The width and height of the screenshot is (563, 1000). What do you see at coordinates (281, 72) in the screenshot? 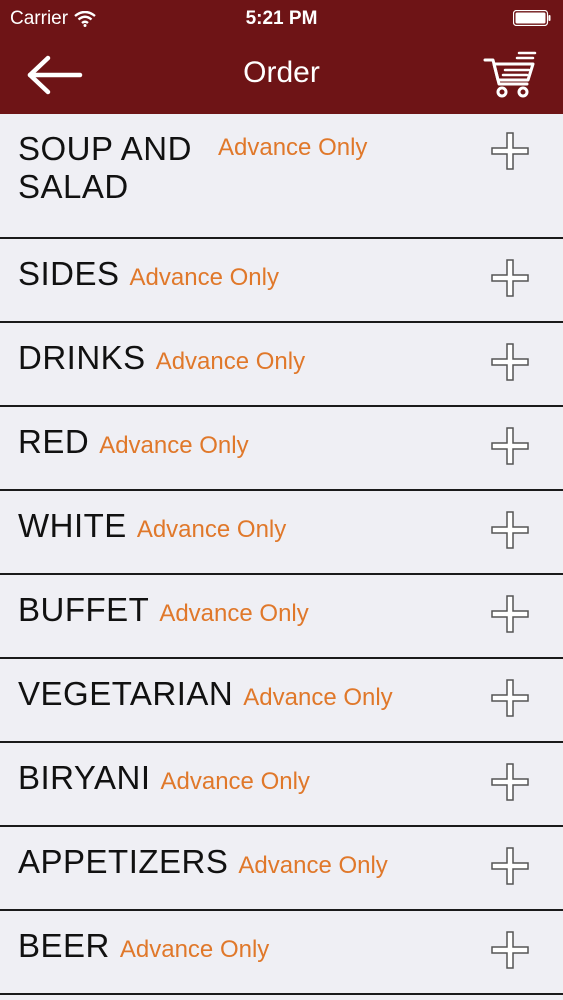
I see `page-title: Order` at bounding box center [281, 72].